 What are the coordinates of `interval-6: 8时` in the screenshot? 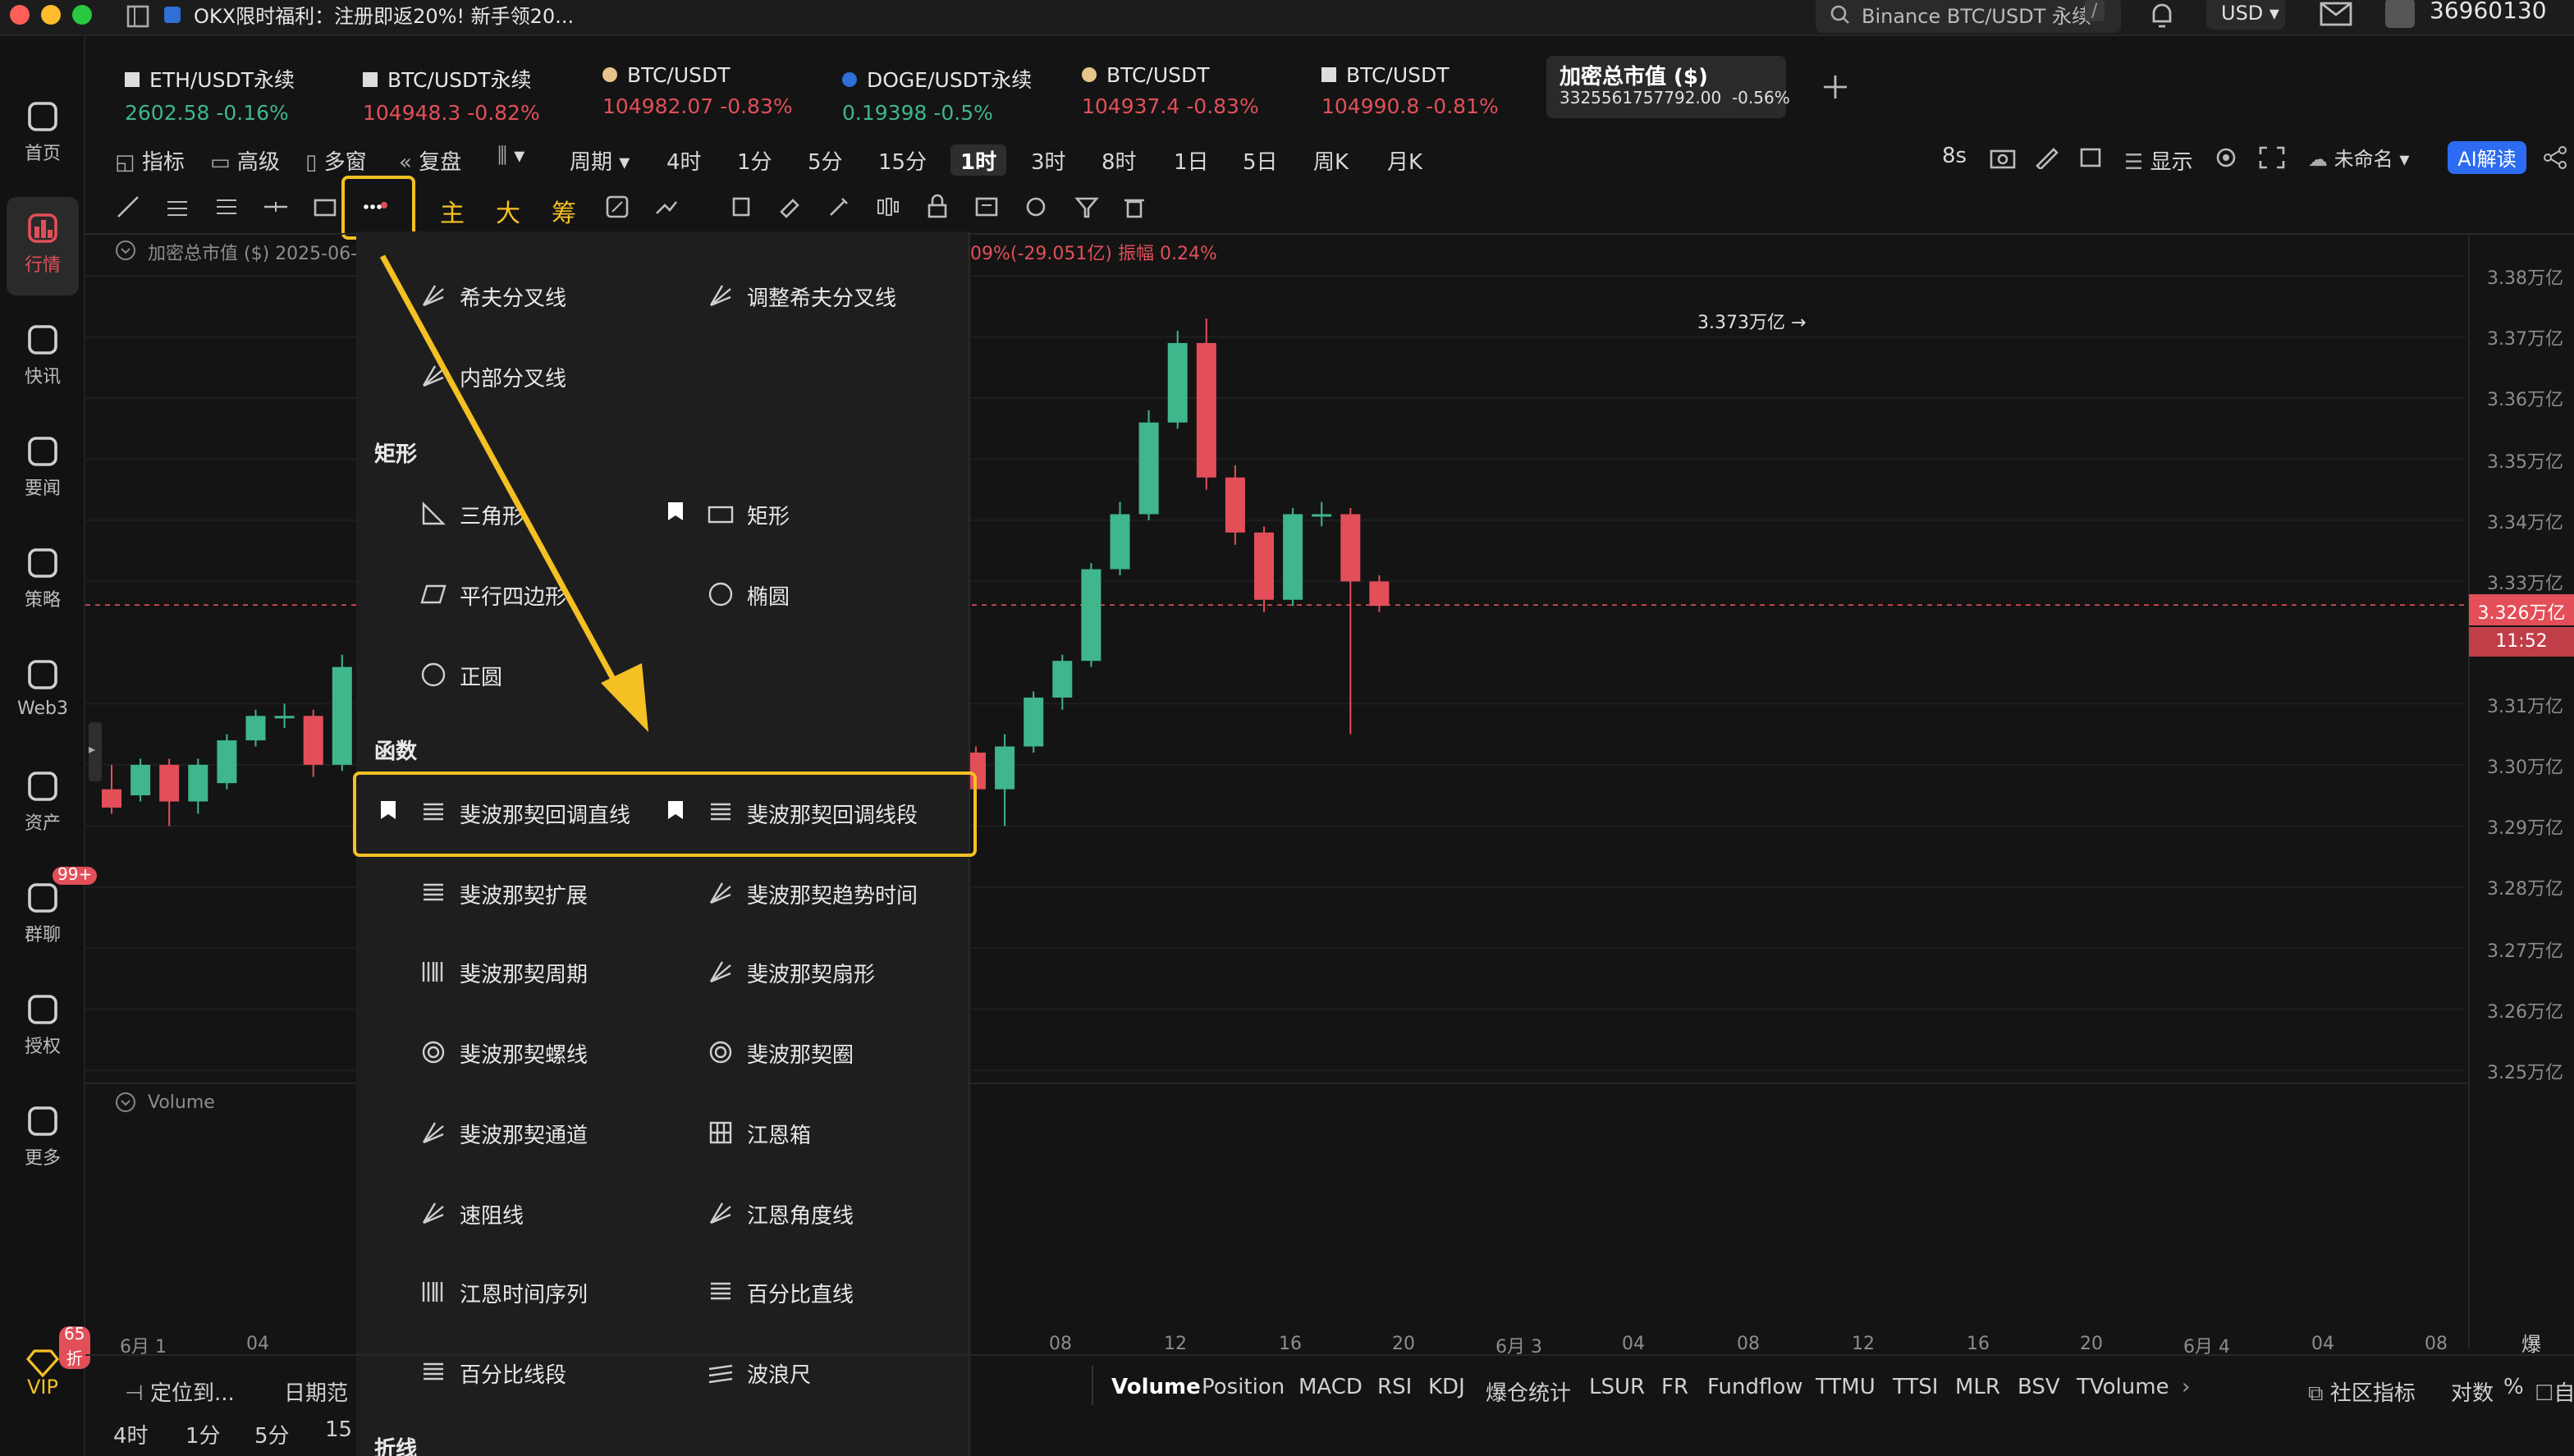 It's located at (1119, 160).